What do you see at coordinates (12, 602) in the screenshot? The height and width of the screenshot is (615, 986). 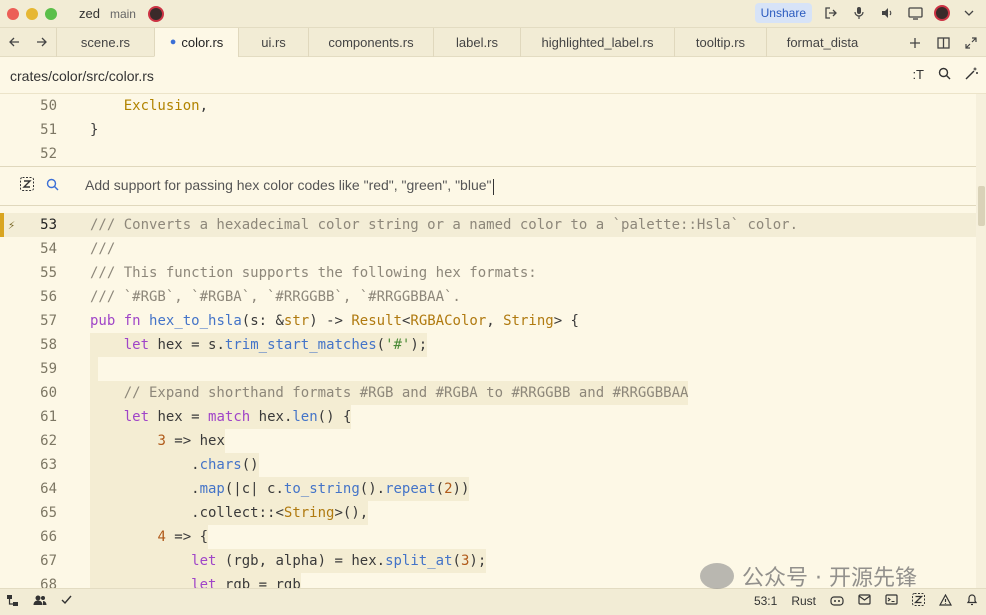 I see `project-panel-icon` at bounding box center [12, 602].